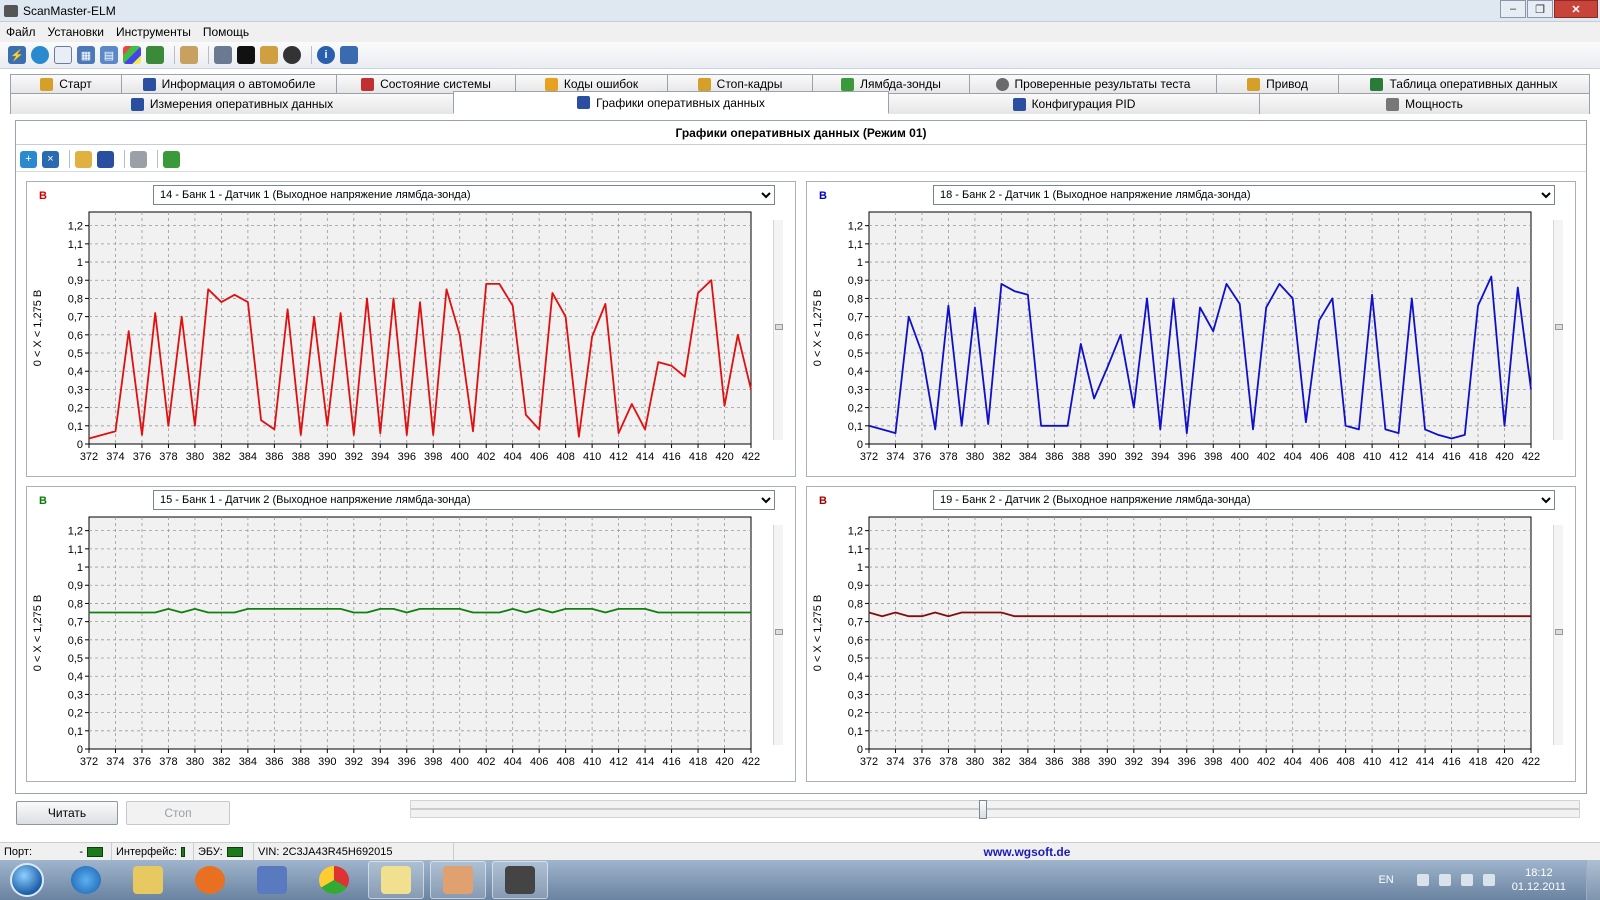 Image resolution: width=1600 pixels, height=900 pixels. I want to click on show-hidden-icon, so click(1422, 880).